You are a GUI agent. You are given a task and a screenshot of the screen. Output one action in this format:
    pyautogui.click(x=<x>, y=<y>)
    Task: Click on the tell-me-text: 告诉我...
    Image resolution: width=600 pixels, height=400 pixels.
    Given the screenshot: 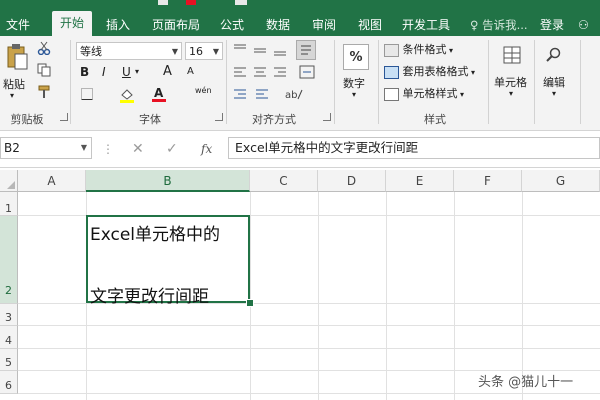 What is the action you would take?
    pyautogui.click(x=505, y=25)
    